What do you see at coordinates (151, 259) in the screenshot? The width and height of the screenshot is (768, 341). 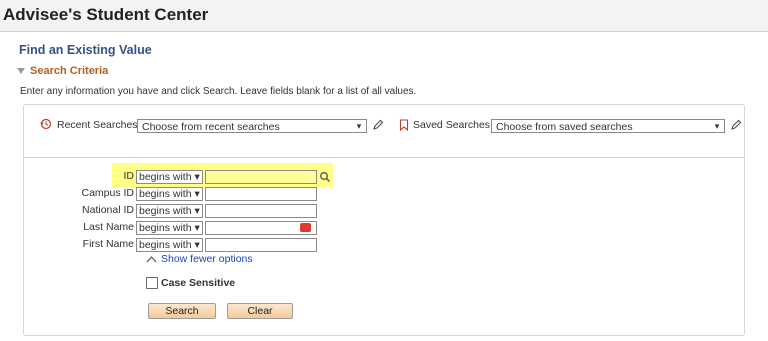 I see `chevron-up-icon` at bounding box center [151, 259].